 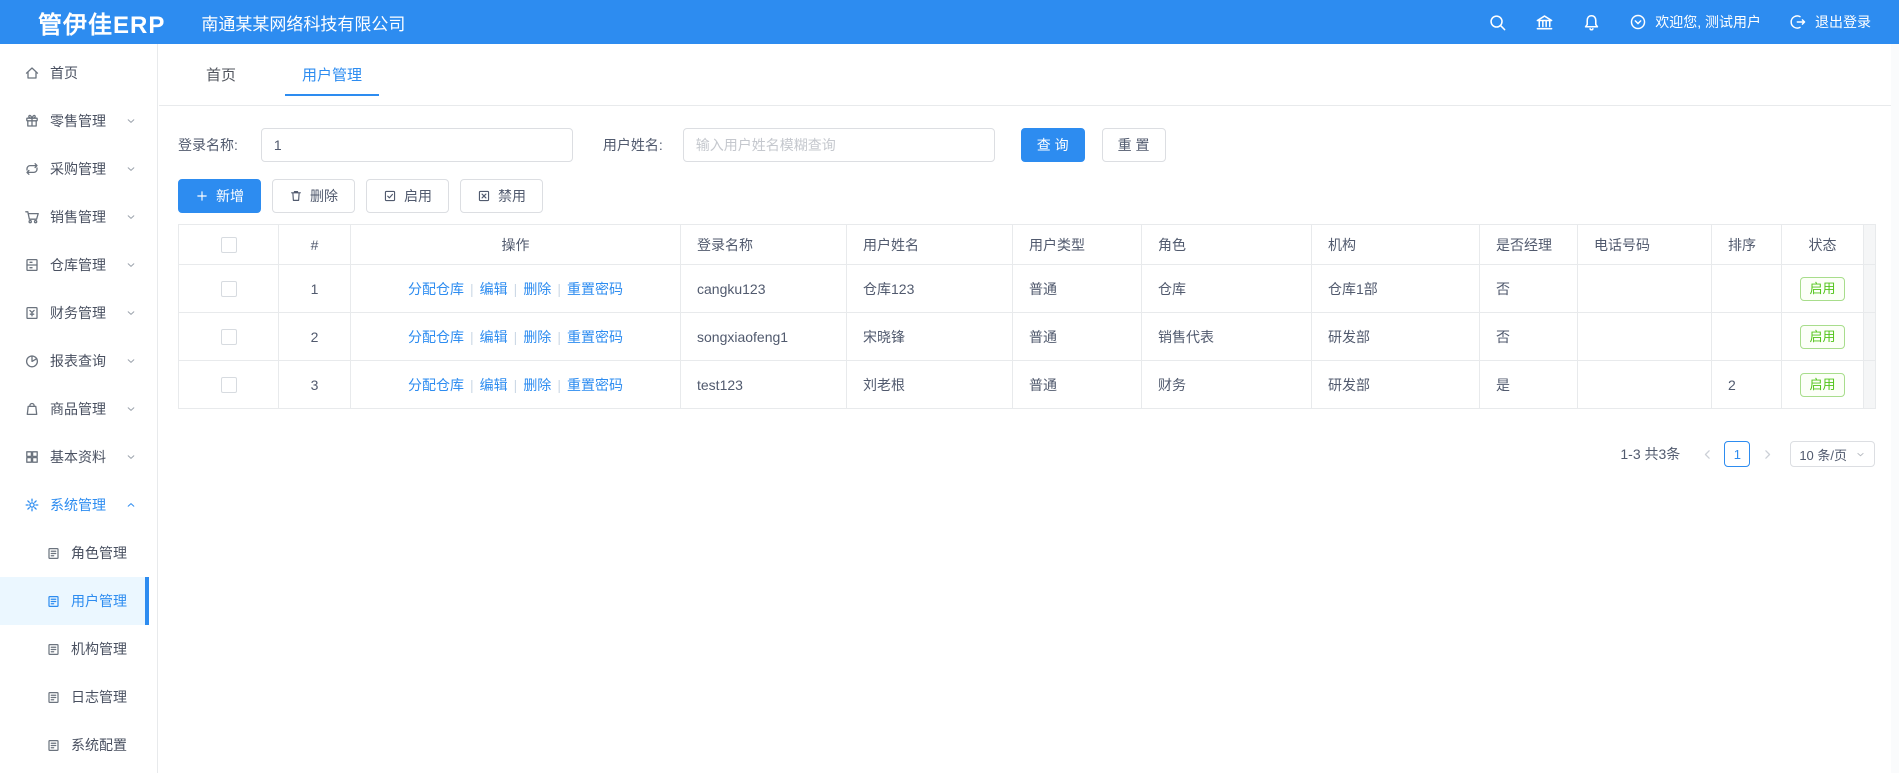 I want to click on disable-button: 禁用, so click(x=501, y=196).